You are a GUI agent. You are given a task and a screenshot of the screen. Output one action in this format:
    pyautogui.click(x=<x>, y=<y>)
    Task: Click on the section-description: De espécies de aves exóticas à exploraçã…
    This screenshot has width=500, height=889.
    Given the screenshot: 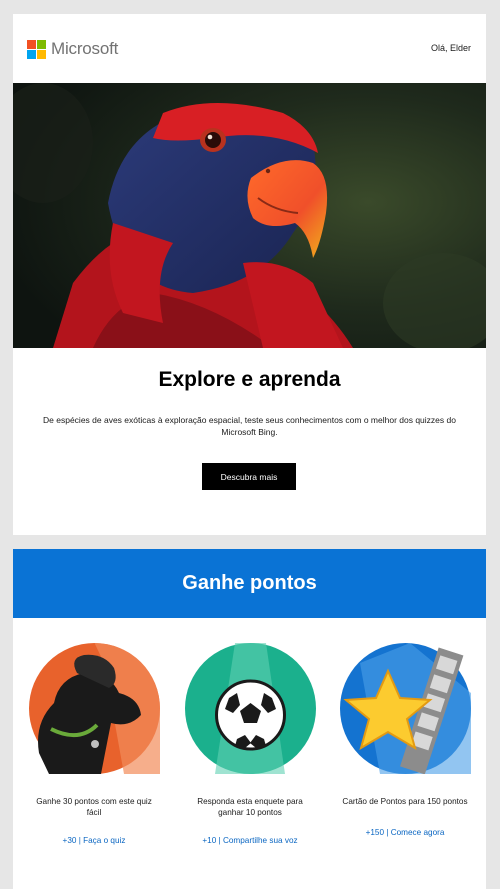 What is the action you would take?
    pyautogui.click(x=249, y=426)
    